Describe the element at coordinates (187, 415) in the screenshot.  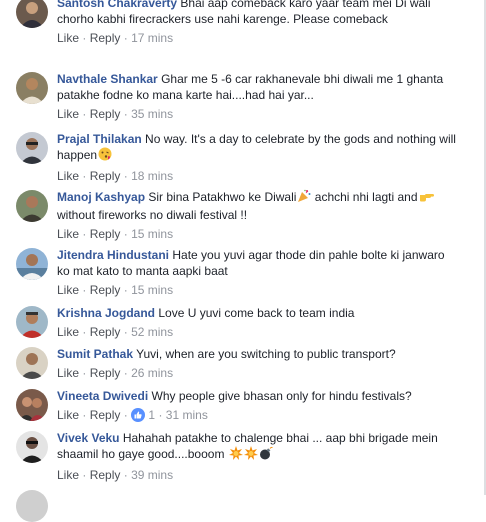
I see `timestamp: 31 mins` at that location.